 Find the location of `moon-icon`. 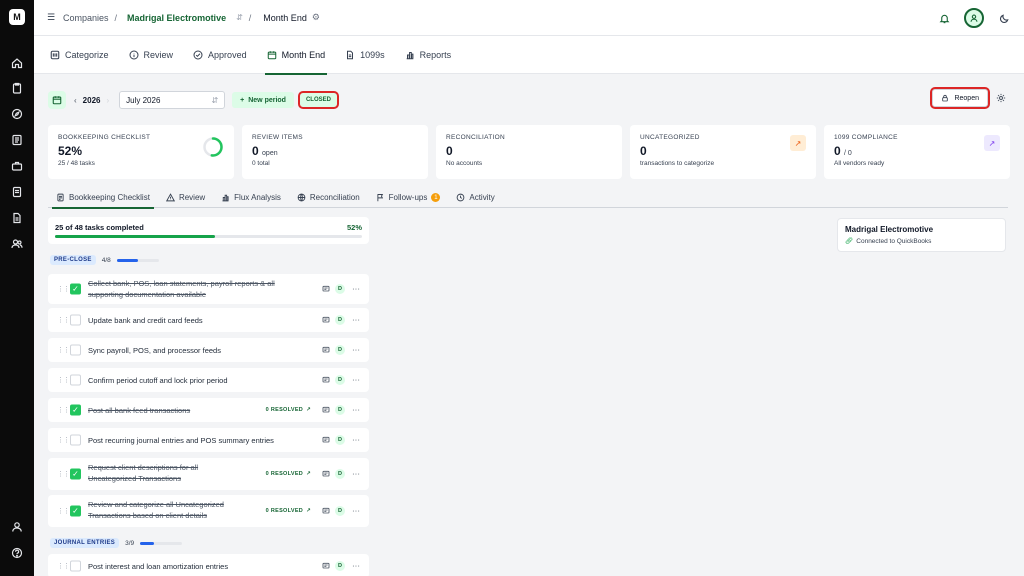

moon-icon is located at coordinates (1004, 18).